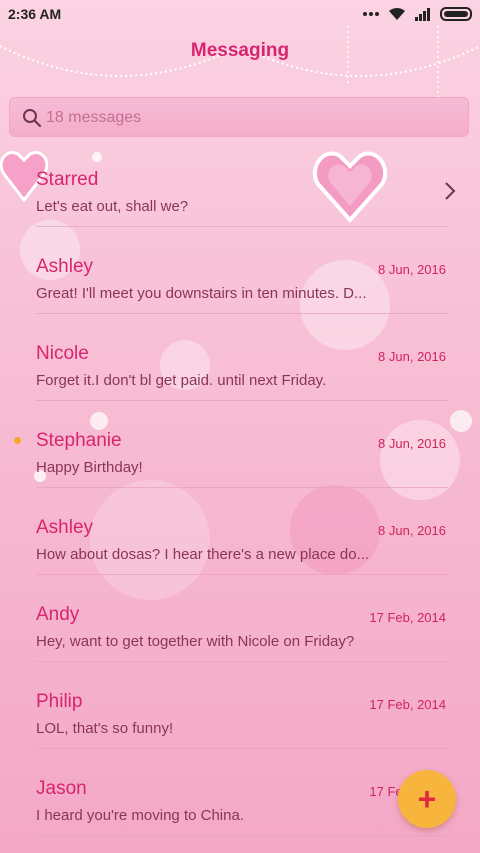 This screenshot has width=480, height=853. Describe the element at coordinates (62, 353) in the screenshot. I see `conversation-name: Nicole` at that location.